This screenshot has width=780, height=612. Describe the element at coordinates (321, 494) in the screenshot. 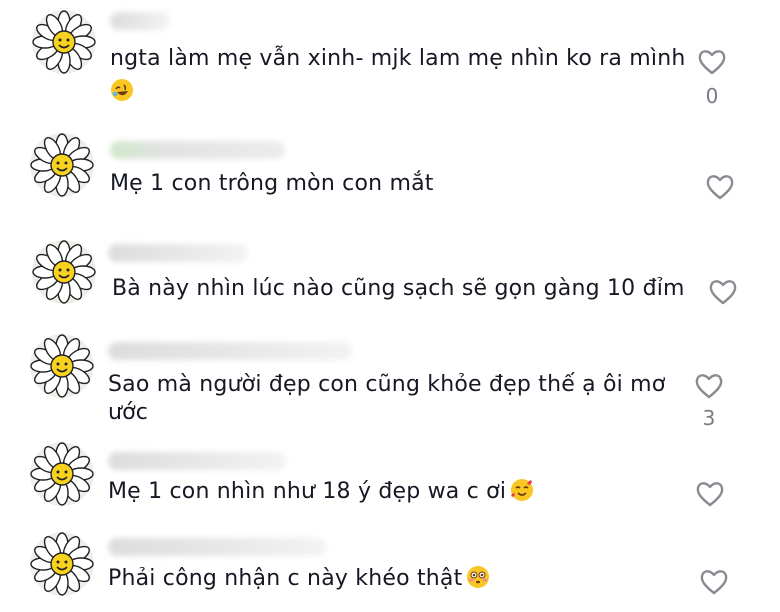

I see `comment-text: Mẹ 1 con nhìn như 18 ý đẹp wa c ơi` at that location.